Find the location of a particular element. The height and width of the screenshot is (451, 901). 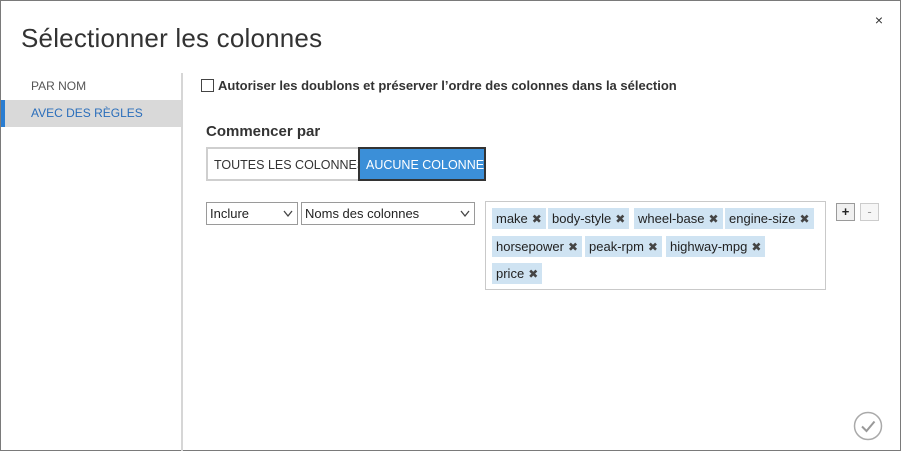

tag-label: make is located at coordinates (512, 218).